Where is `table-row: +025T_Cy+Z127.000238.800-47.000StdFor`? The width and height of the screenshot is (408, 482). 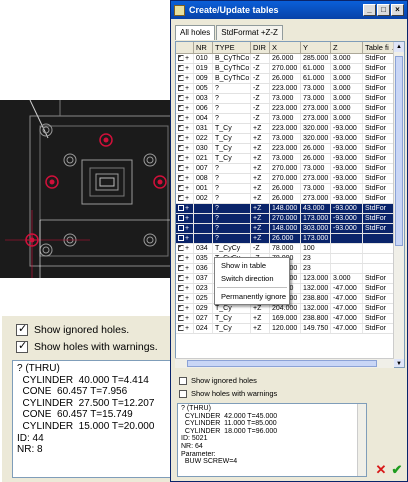 table-row: +025T_Cy+Z127.000238.800-47.000StdFor is located at coordinates (290, 299).